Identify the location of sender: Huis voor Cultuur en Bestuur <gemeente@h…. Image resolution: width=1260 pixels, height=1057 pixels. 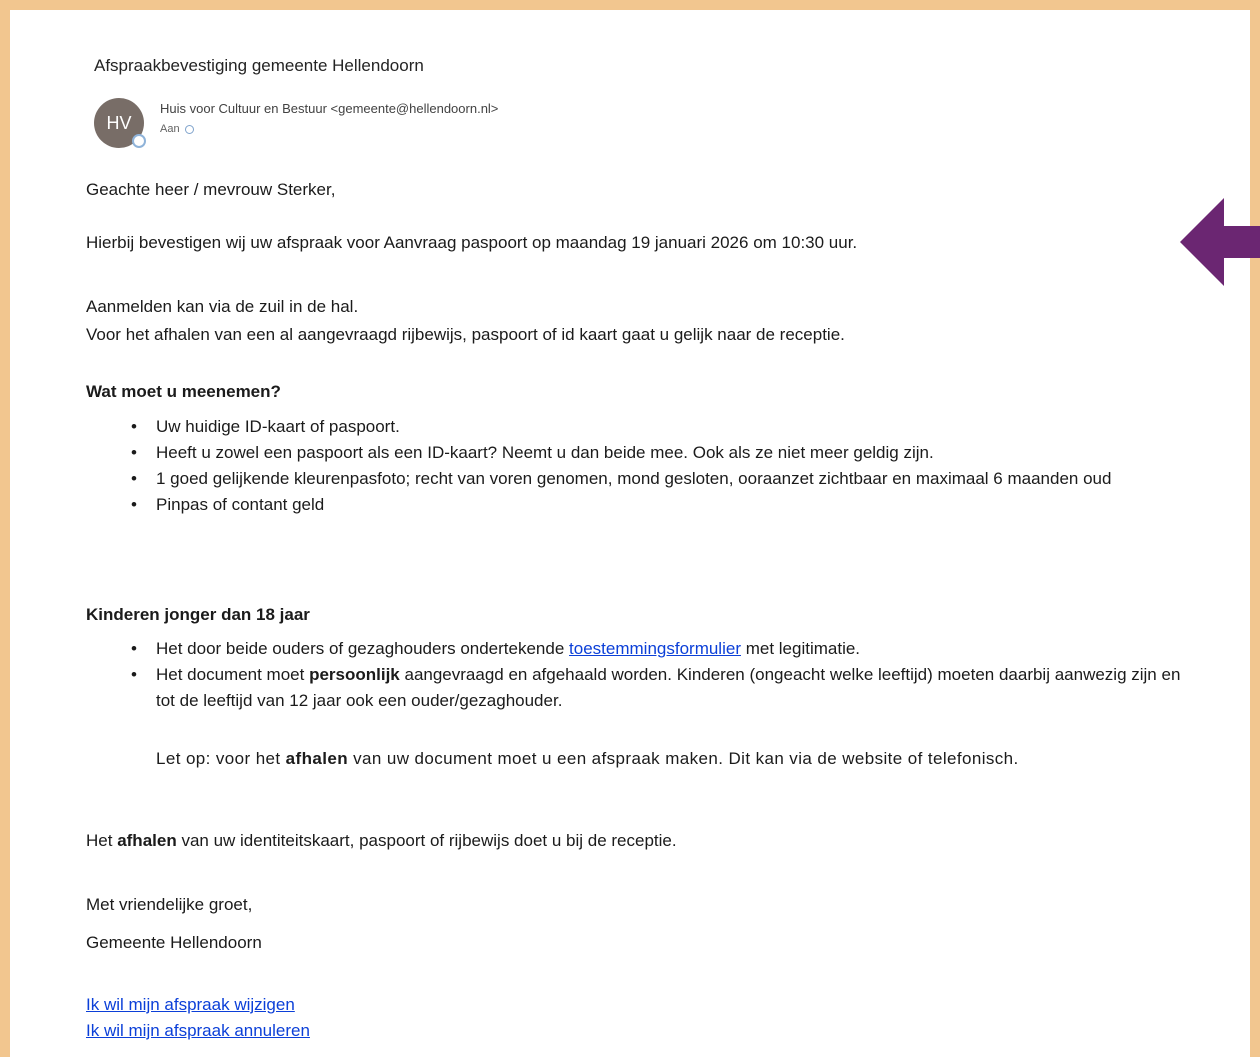
(329, 108).